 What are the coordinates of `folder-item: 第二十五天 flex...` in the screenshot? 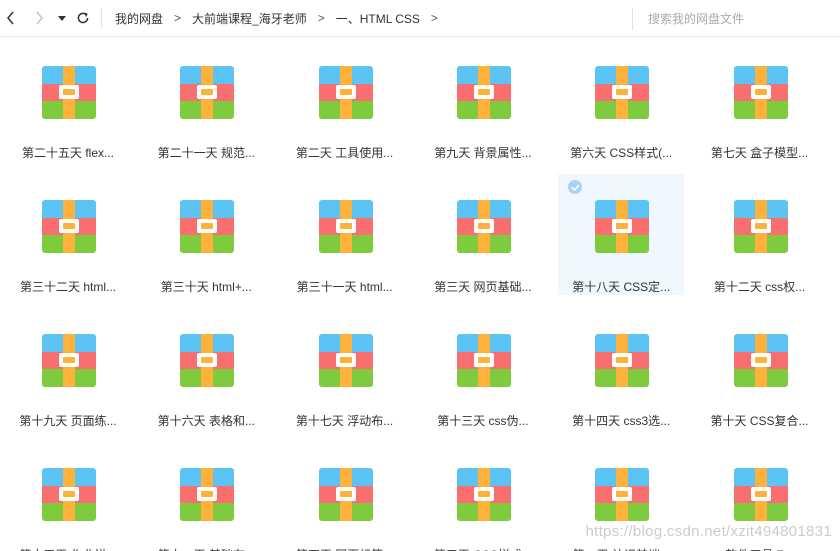 It's located at (68, 100).